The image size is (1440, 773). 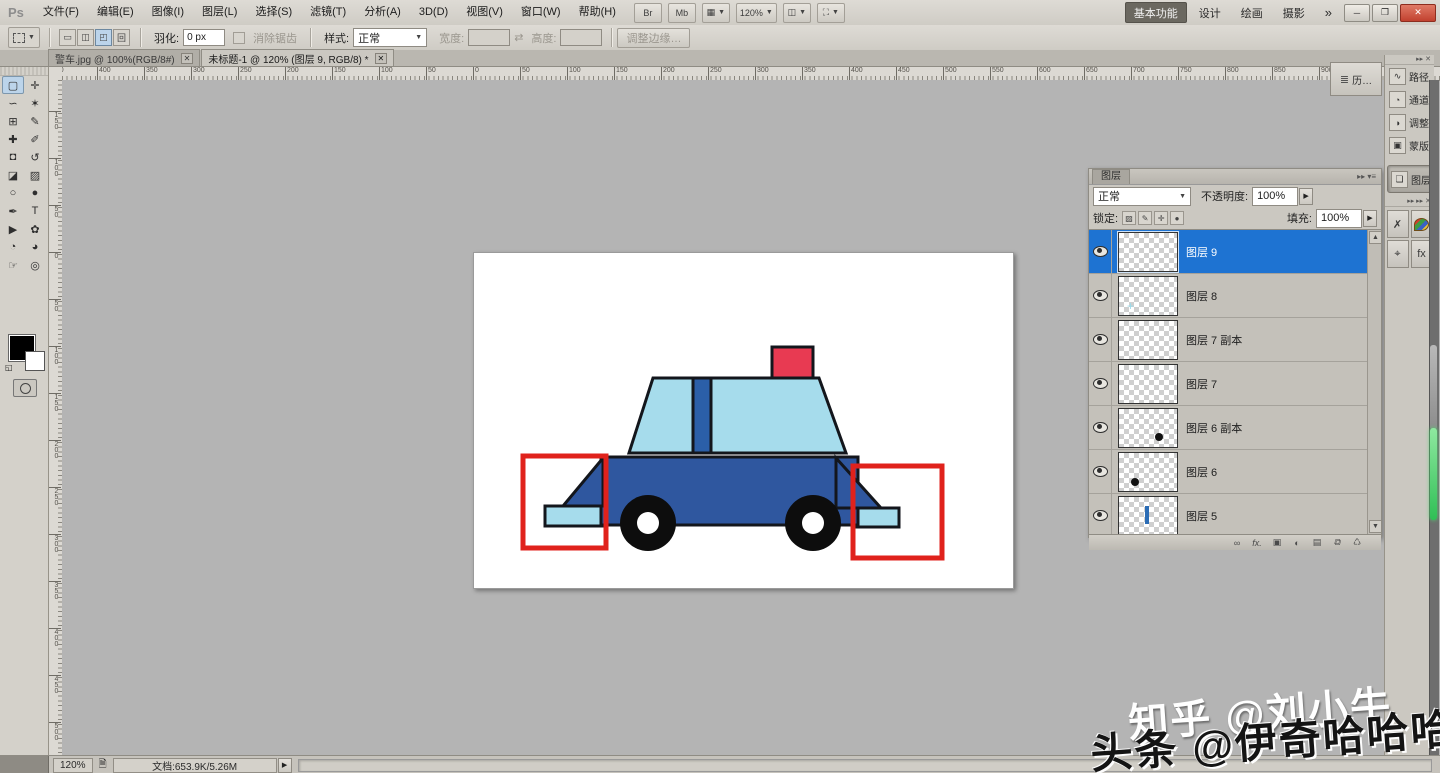 I want to click on arrange-documents-button: ◫ ▼, so click(x=796, y=12).